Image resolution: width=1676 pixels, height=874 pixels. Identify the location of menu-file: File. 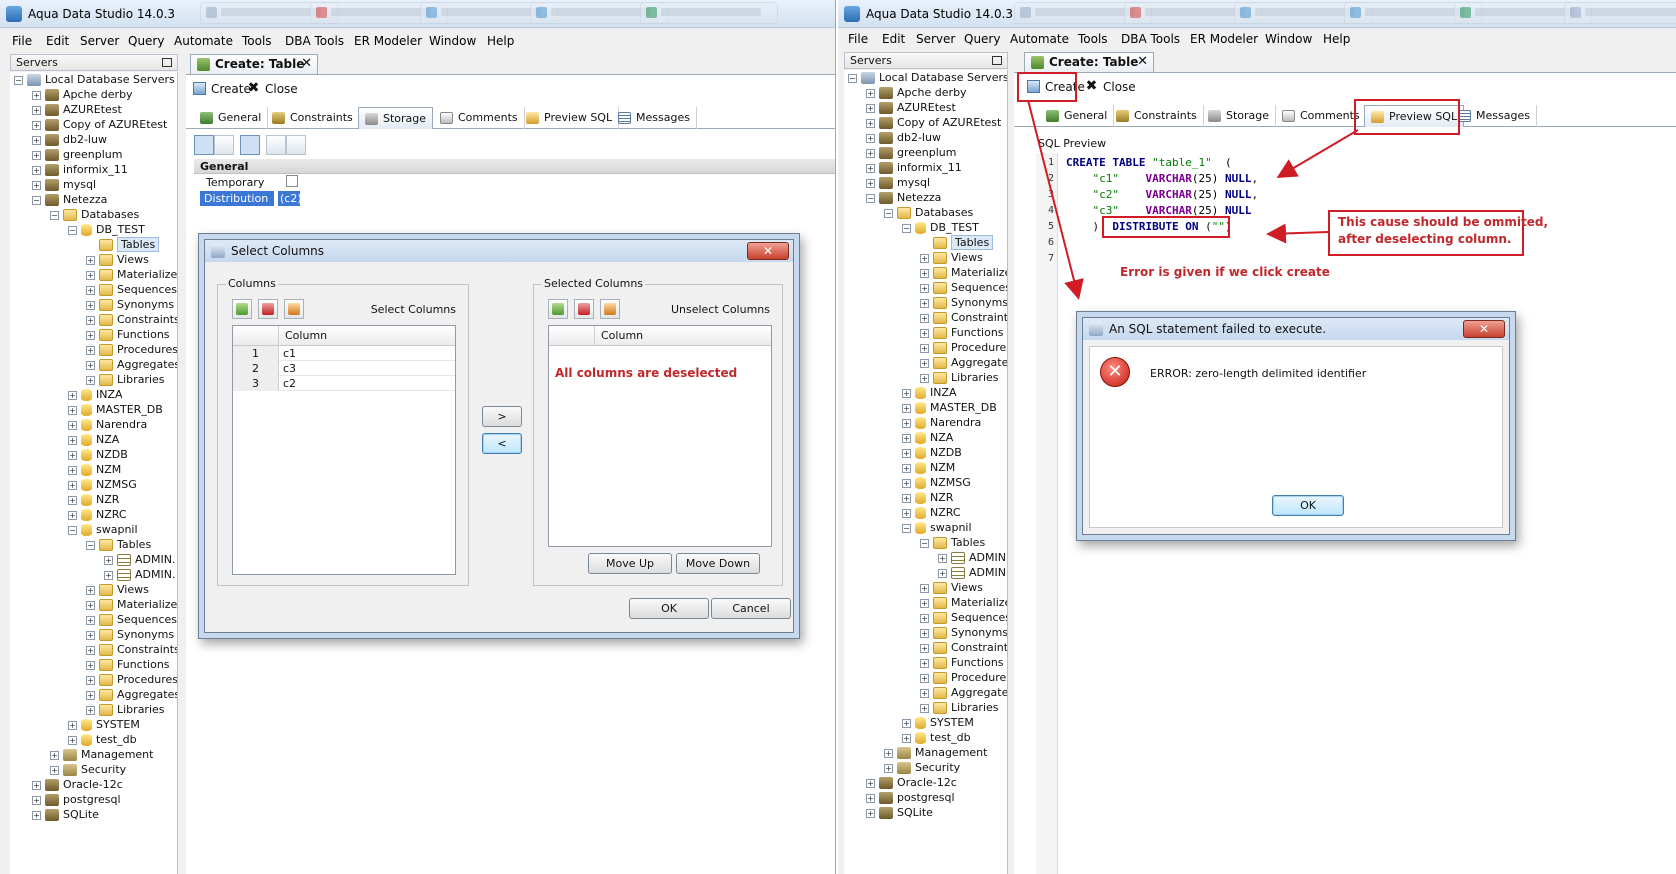
(858, 39).